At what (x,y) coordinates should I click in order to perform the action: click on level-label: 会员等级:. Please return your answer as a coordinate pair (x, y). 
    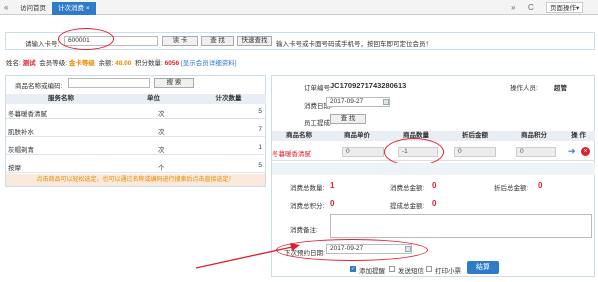
    Looking at the image, I should click on (53, 63).